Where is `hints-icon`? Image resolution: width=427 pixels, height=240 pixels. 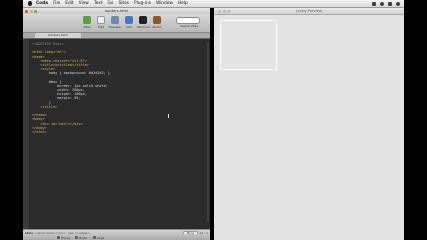 hints-icon is located at coordinates (76, 237).